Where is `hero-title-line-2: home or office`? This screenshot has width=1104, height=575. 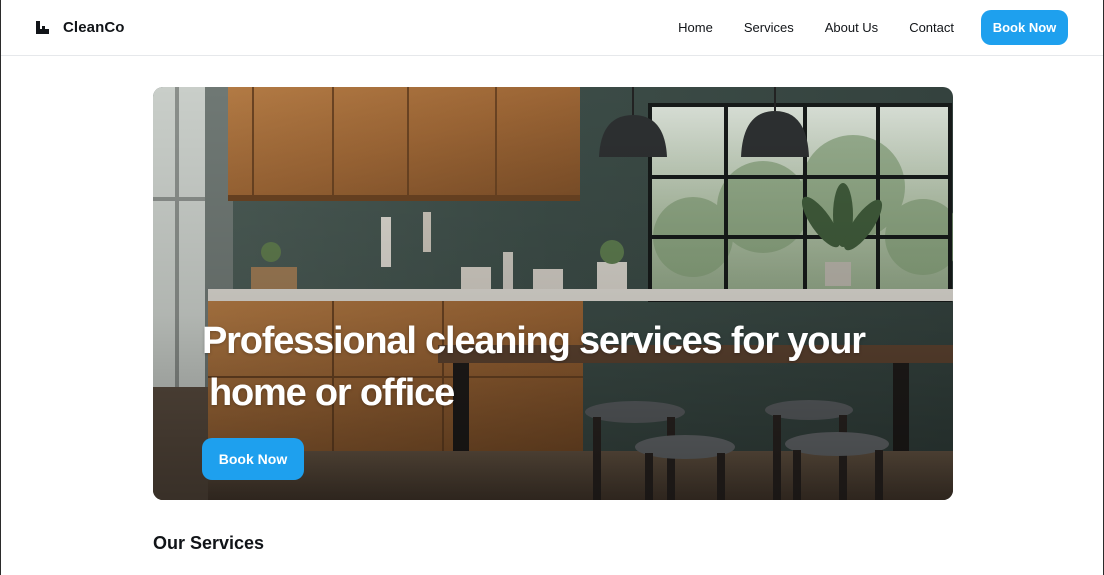
hero-title-line-2: home or office is located at coordinates (332, 393).